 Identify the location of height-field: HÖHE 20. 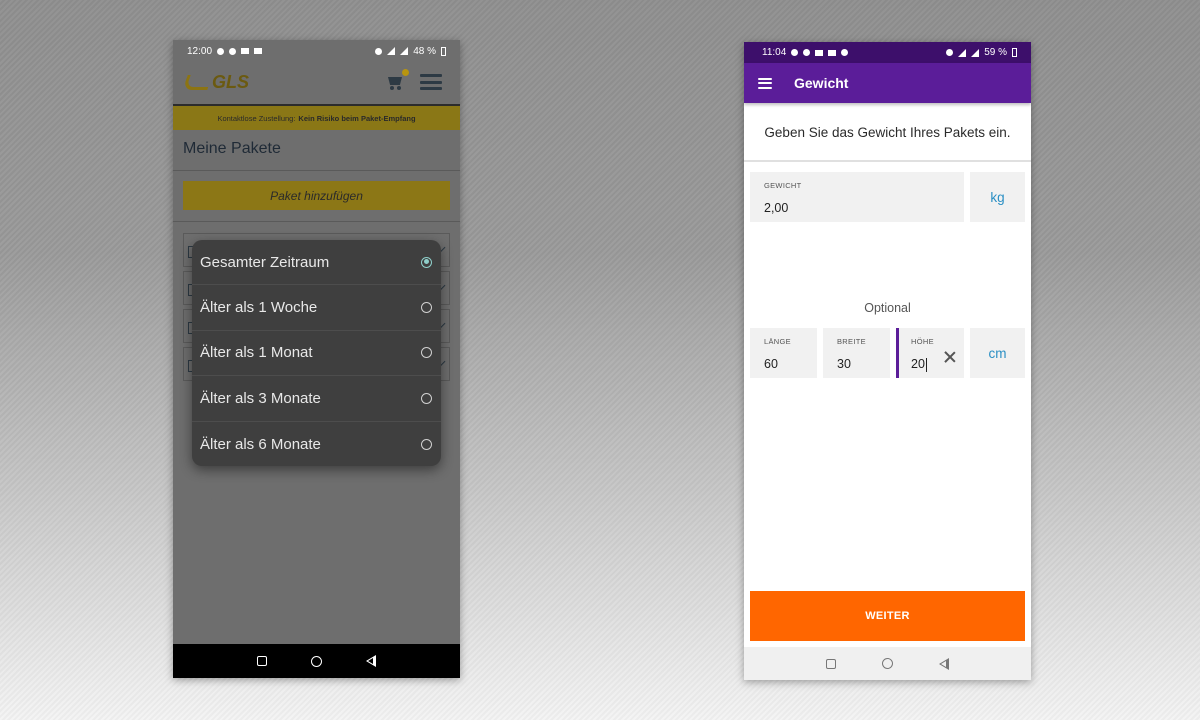
(930, 353).